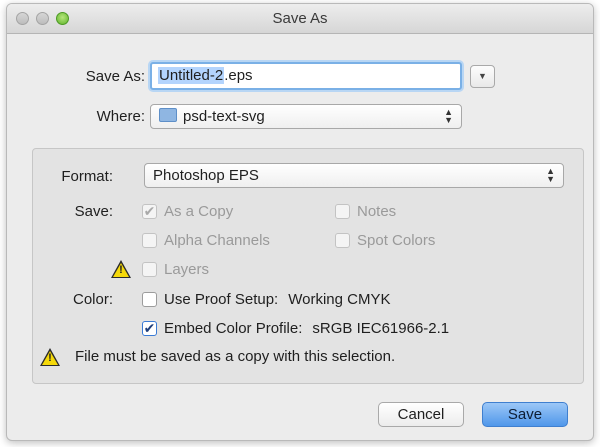  Describe the element at coordinates (525, 414) in the screenshot. I see `save-button: Save` at that location.